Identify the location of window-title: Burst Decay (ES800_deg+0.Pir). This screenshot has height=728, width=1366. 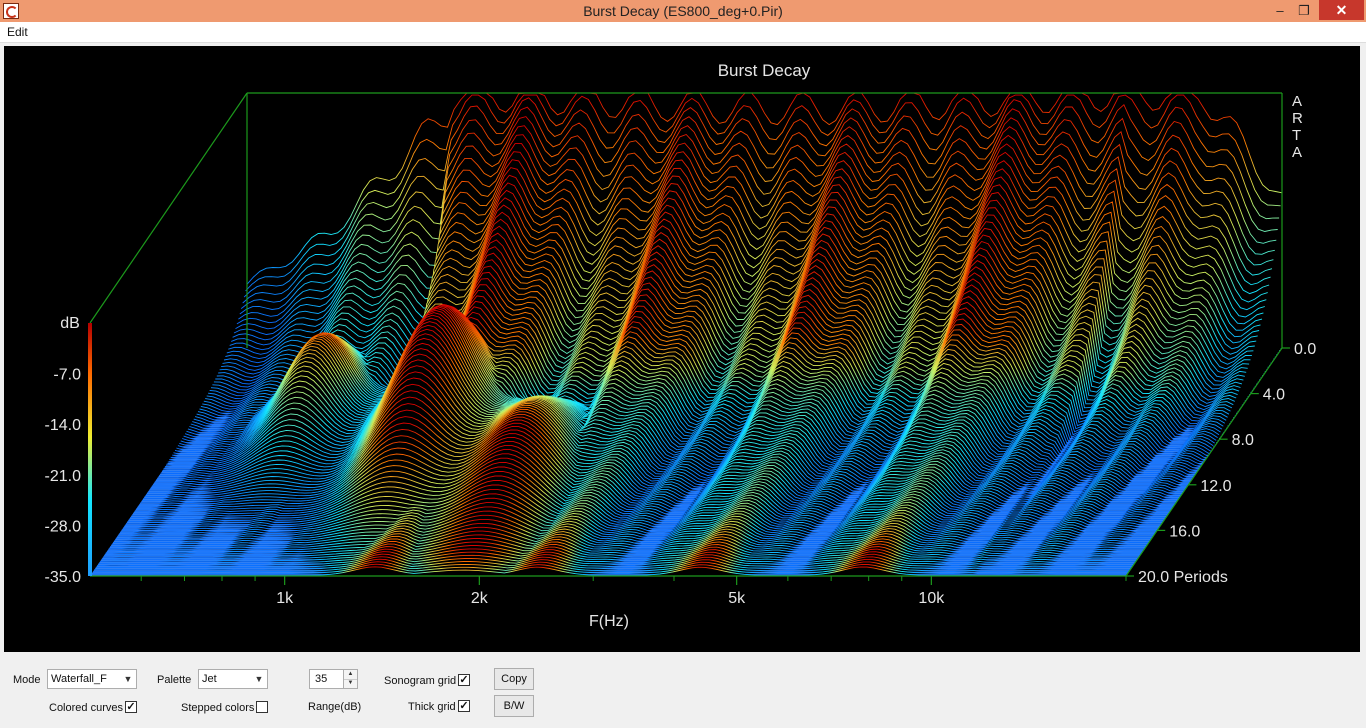
(683, 11).